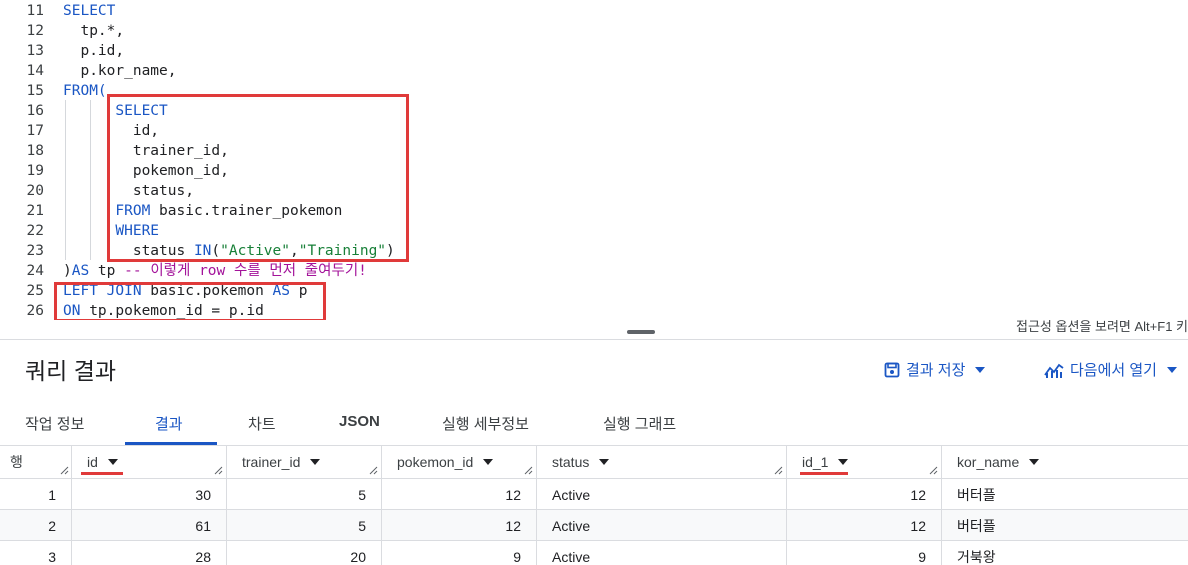 This screenshot has height=565, width=1188. Describe the element at coordinates (215, 271) in the screenshot. I see `code-text: )AS tp -- 이렇게 row 수를 먼저 줄여두기!` at that location.